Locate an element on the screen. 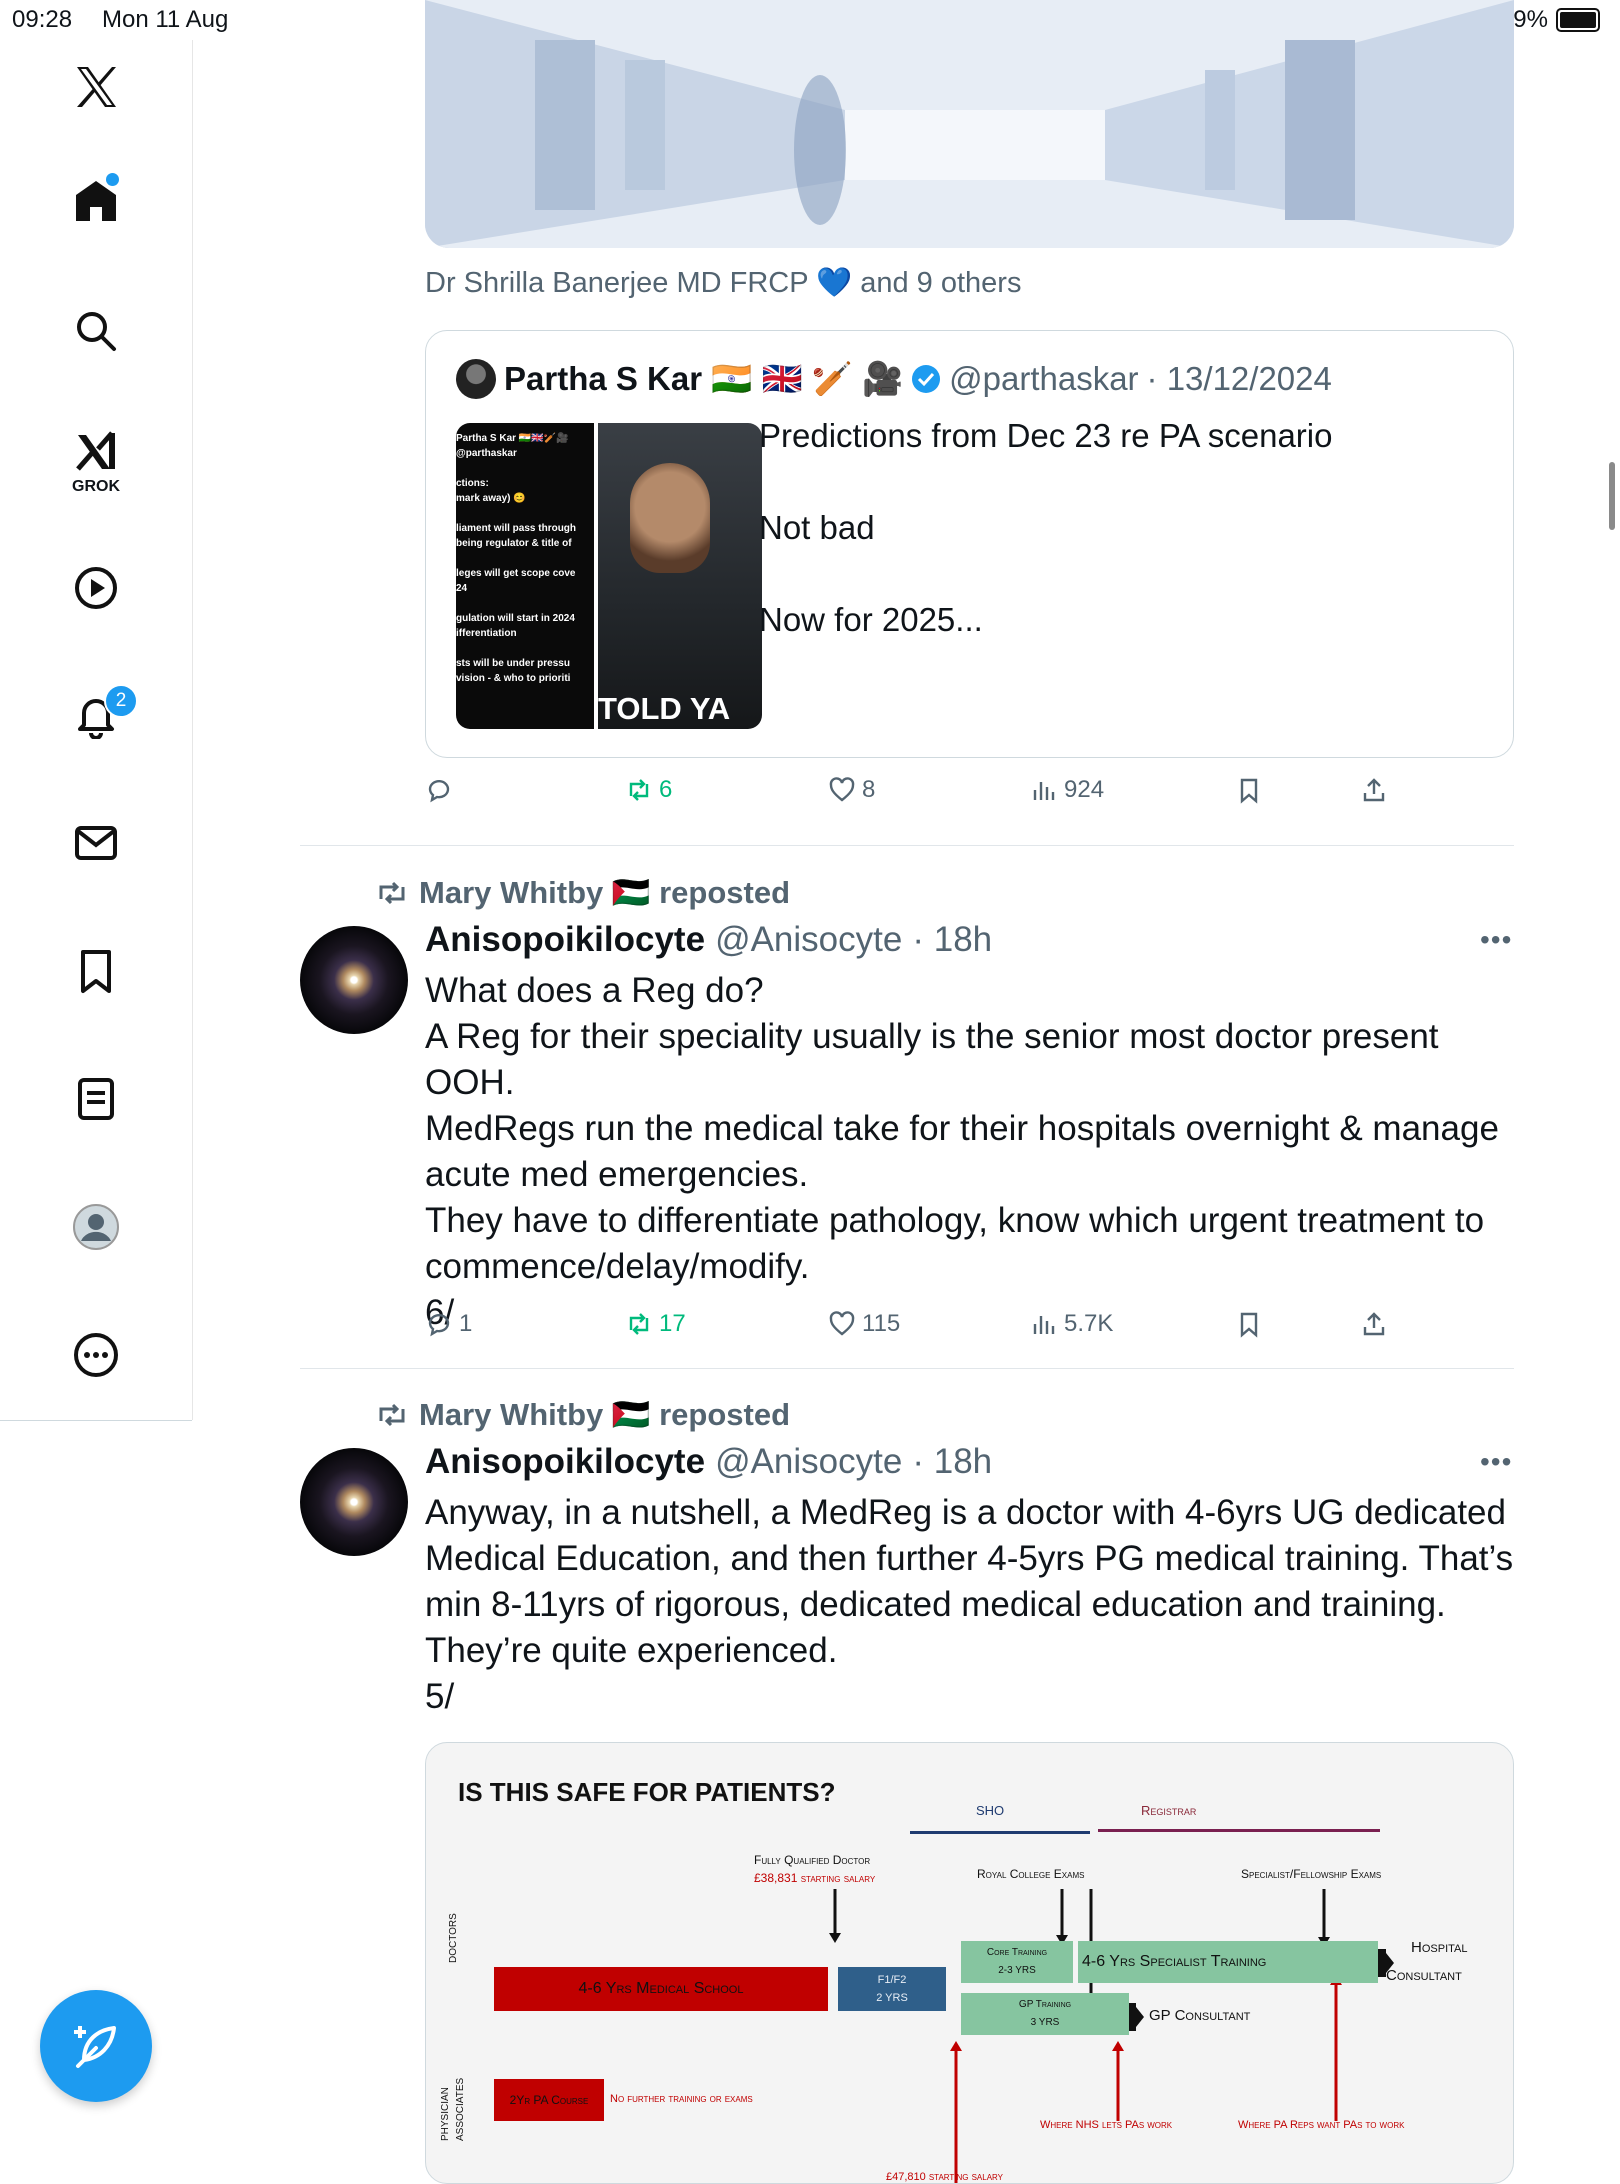 The image size is (1620, 2184). views-button: 5.7K is located at coordinates (1071, 1324).